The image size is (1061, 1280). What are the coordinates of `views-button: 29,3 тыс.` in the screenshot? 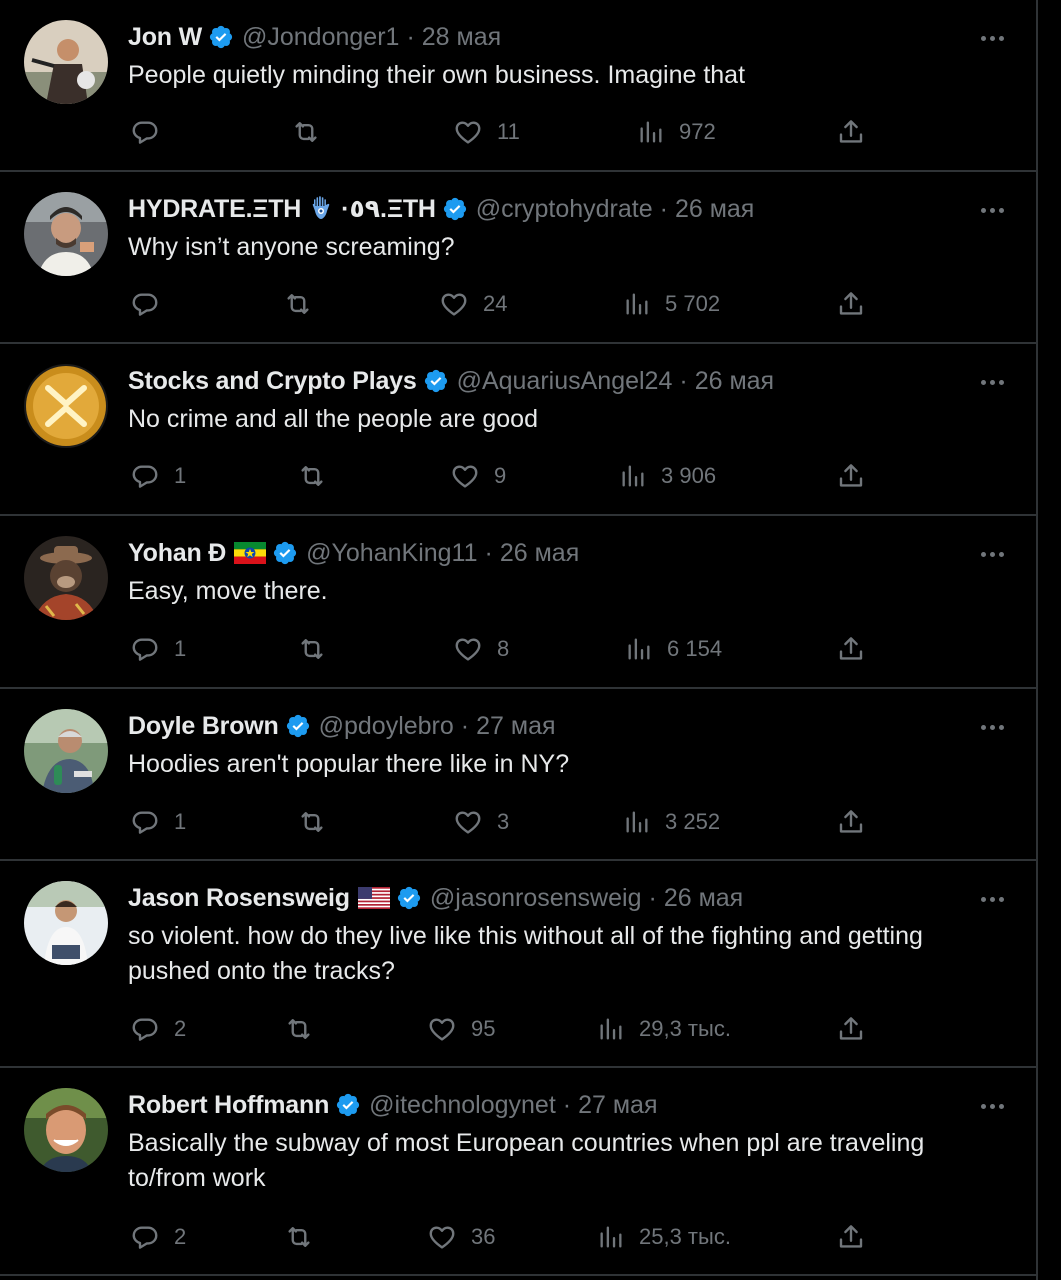 It's located at (664, 1029).